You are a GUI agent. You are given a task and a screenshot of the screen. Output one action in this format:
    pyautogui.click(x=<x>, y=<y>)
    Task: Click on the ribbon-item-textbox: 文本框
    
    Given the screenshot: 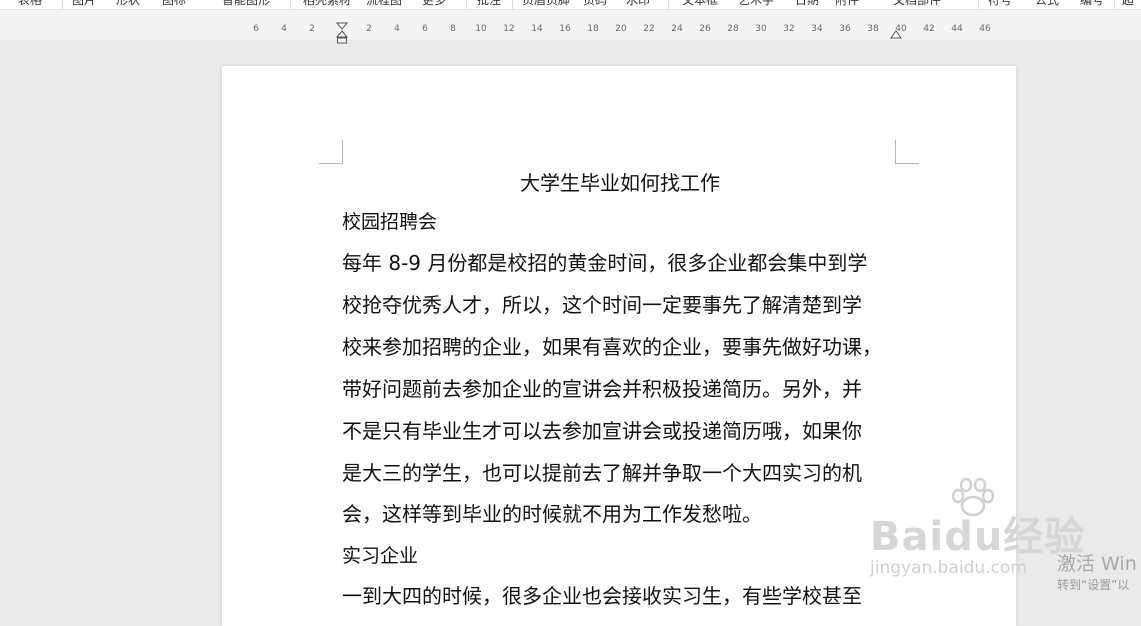 What is the action you would take?
    pyautogui.click(x=700, y=4)
    